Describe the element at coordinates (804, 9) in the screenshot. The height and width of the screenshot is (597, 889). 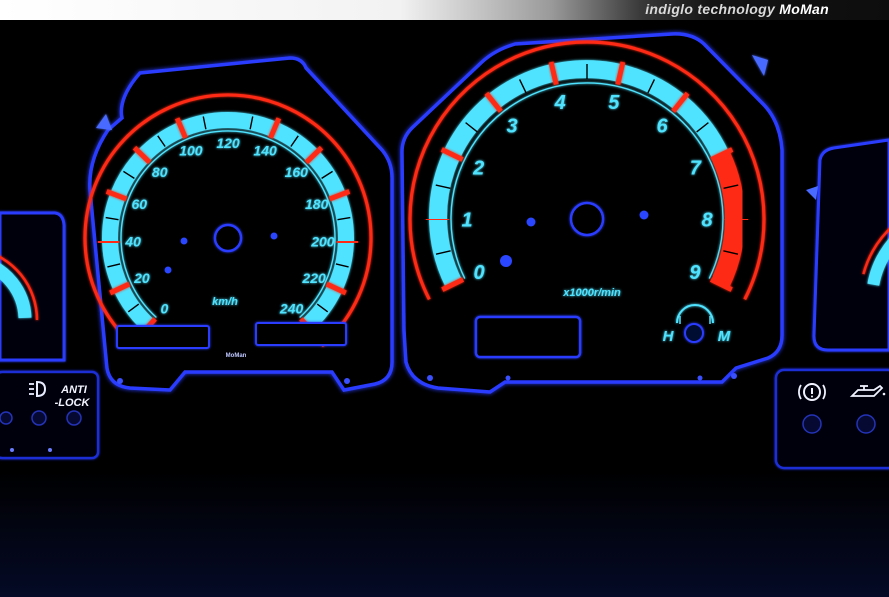
I see `banner-brand: MoMan` at that location.